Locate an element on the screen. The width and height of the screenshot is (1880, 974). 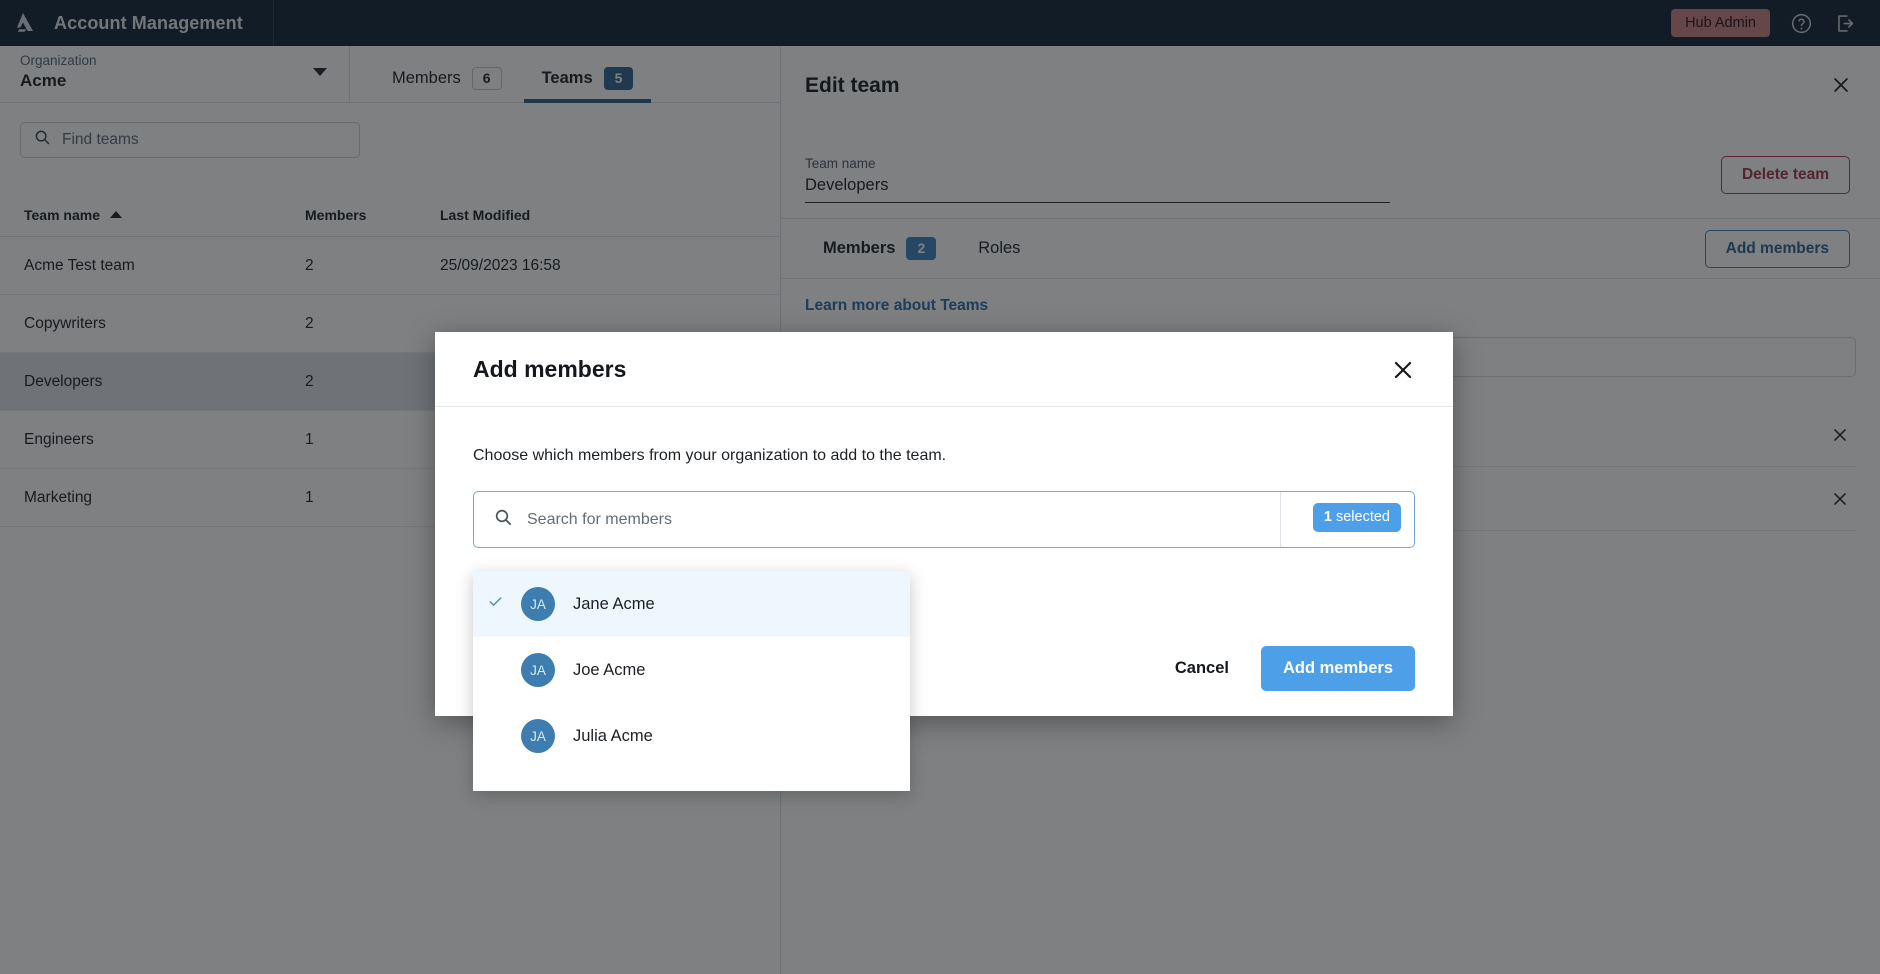
selected-count-badge: 1 selected is located at coordinates (1356, 517).